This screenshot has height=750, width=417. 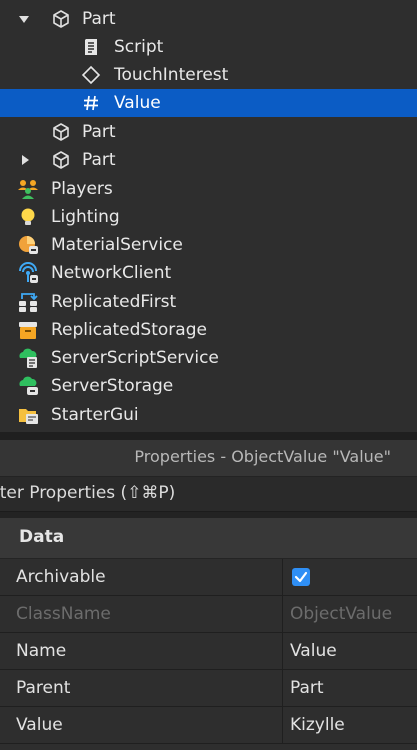 What do you see at coordinates (95, 415) in the screenshot?
I see `tree-item-label: StarterGui` at bounding box center [95, 415].